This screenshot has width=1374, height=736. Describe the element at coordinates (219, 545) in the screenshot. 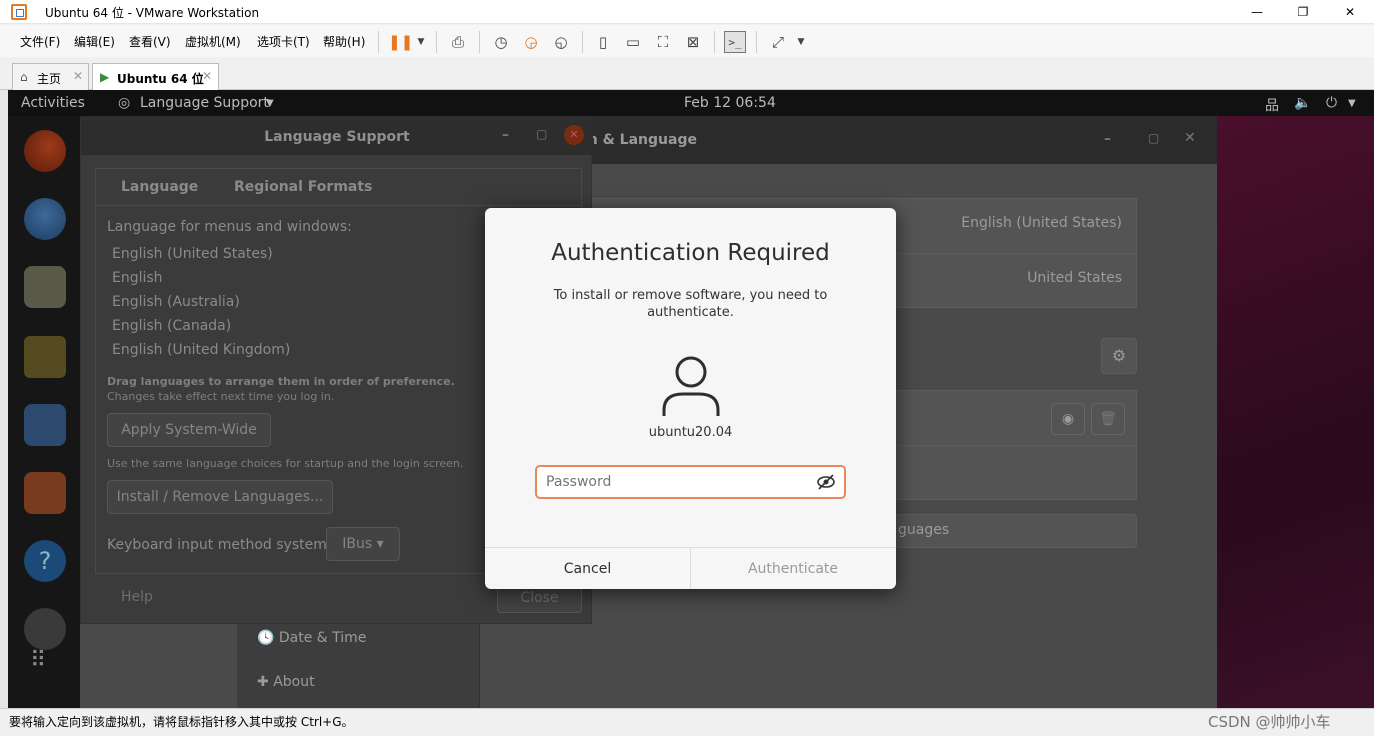

I see `input-method-label: Keyboard input method system:` at that location.